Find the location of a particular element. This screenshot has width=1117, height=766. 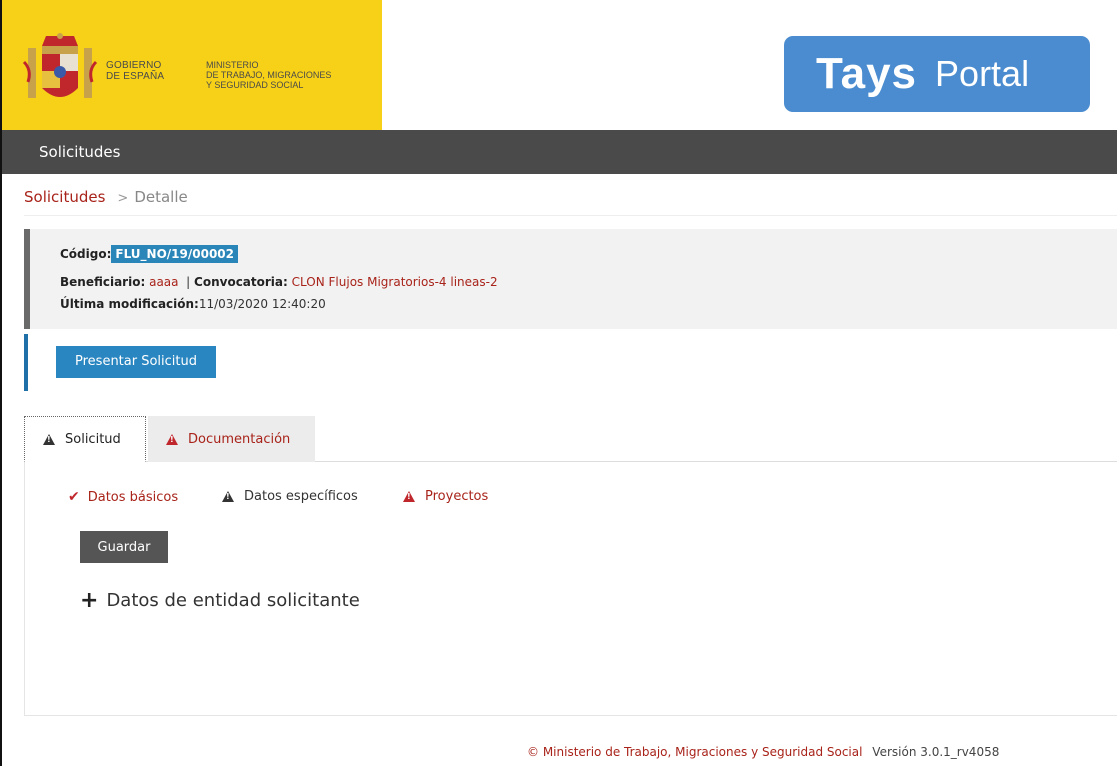

tab-documentacion: Documentación is located at coordinates (231, 439).